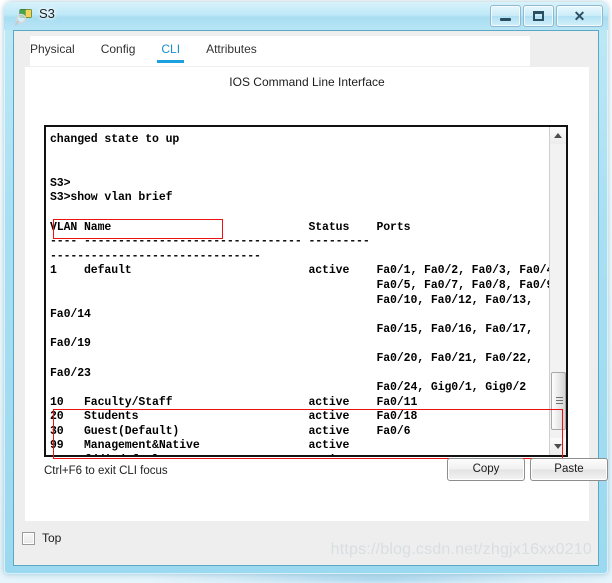 The height and width of the screenshot is (583, 612). What do you see at coordinates (230, 227) in the screenshot?
I see `terminal-line: VLAN Name Status Ports` at bounding box center [230, 227].